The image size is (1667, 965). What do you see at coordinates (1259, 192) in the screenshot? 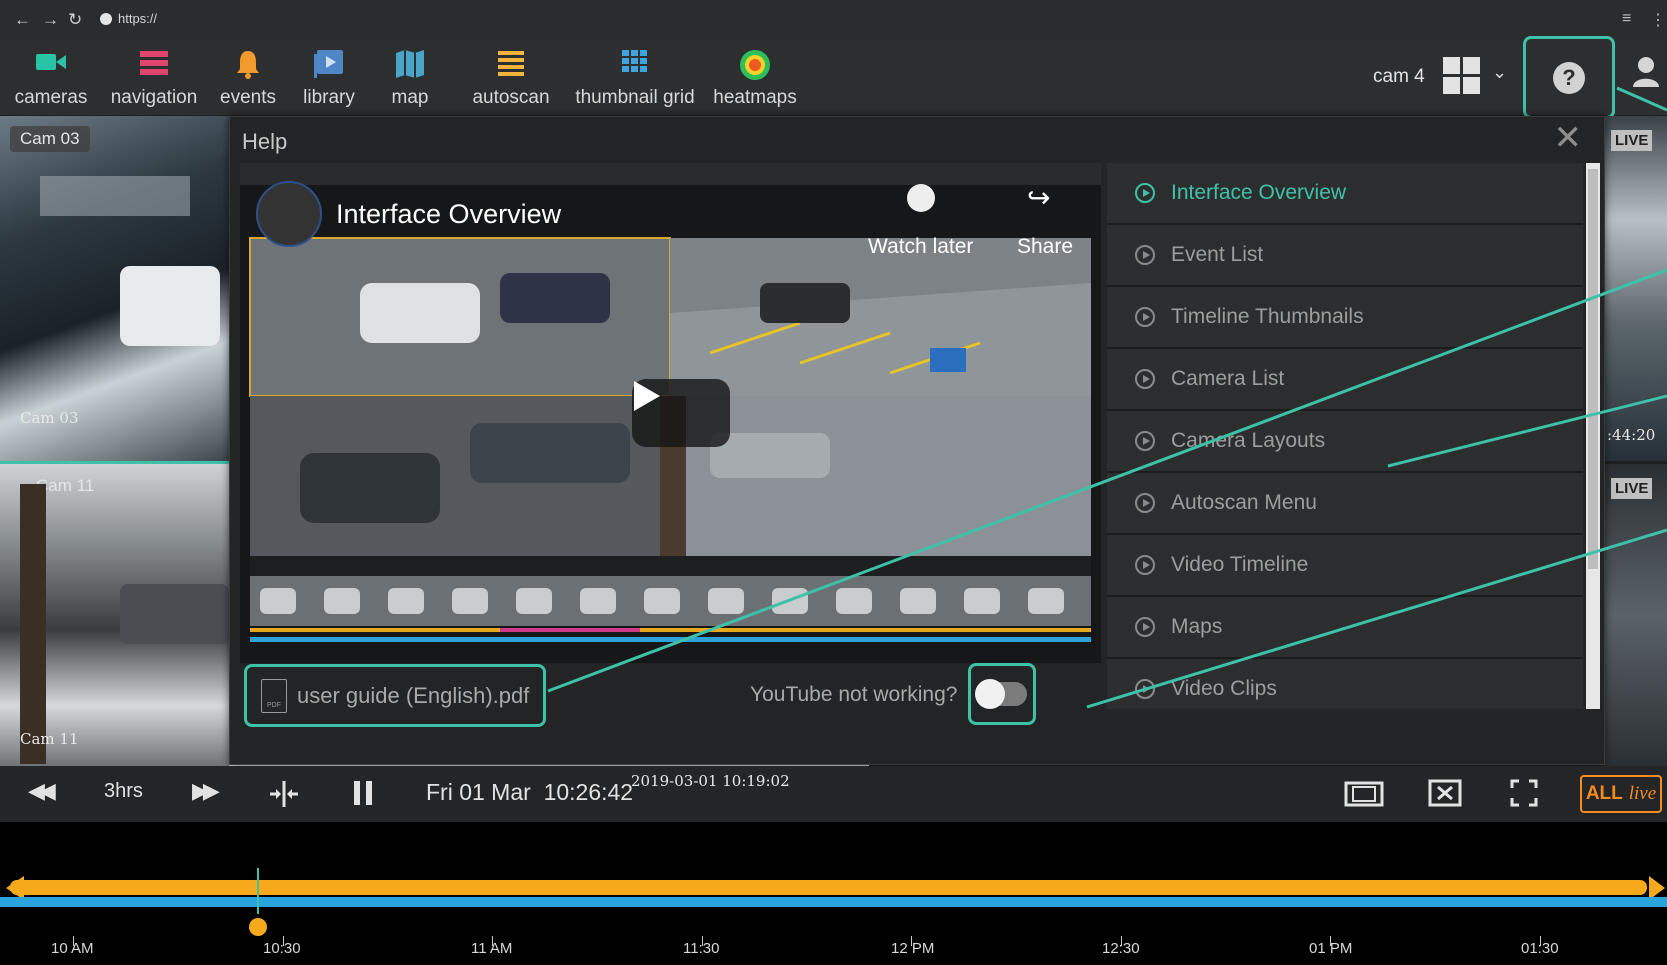
I see `help-topic-label: Interface Overview` at bounding box center [1259, 192].